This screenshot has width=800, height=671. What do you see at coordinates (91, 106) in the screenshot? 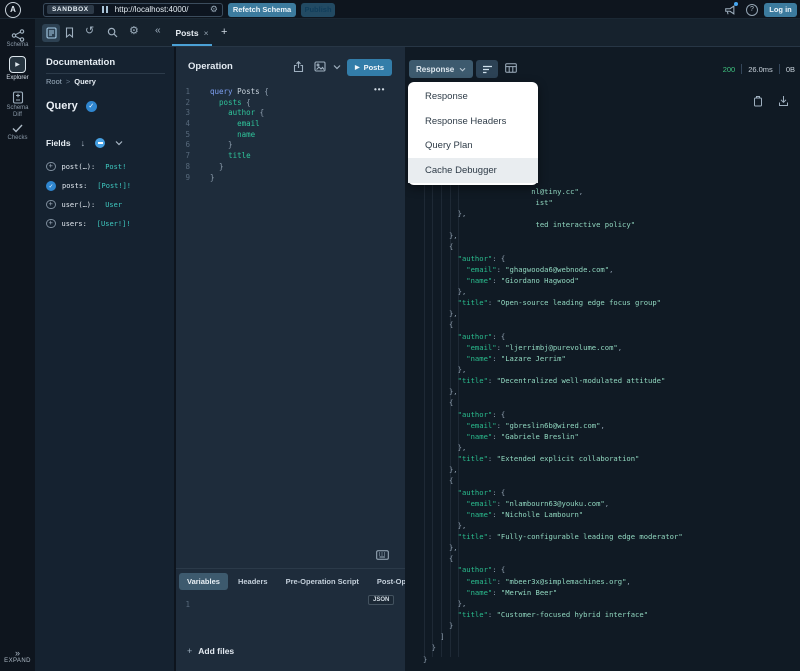
I see `check-circle-icon: ✓` at bounding box center [91, 106].